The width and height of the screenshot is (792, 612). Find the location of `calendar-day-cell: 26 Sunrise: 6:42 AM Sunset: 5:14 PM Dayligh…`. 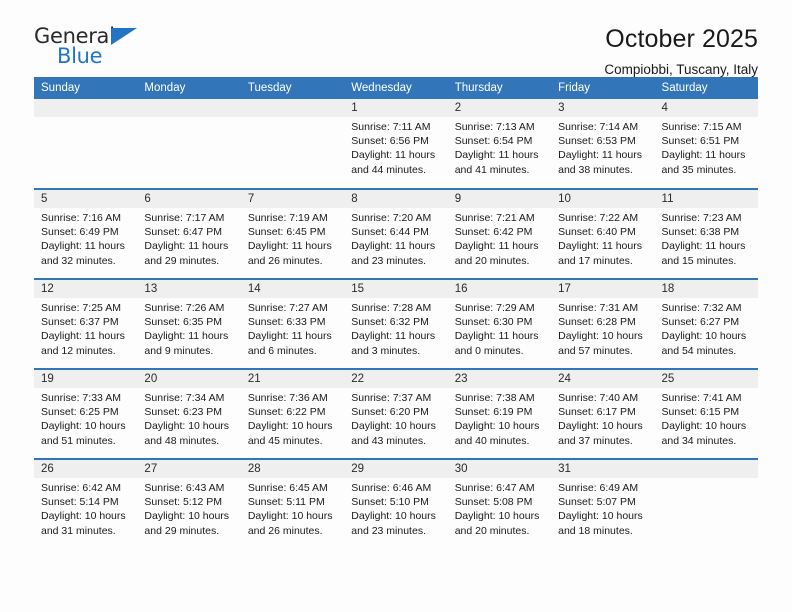

calendar-day-cell: 26 Sunrise: 6:42 AM Sunset: 5:14 PM Dayligh… is located at coordinates (86, 503).